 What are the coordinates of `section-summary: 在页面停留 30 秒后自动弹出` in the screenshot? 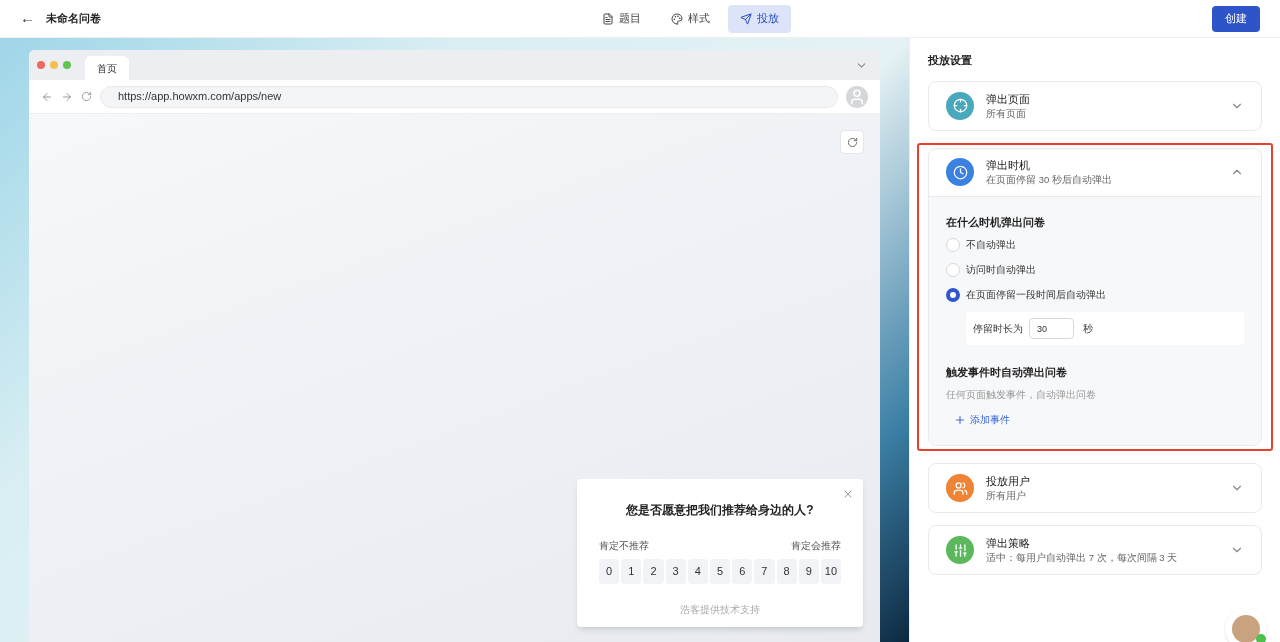 It's located at (1049, 180).